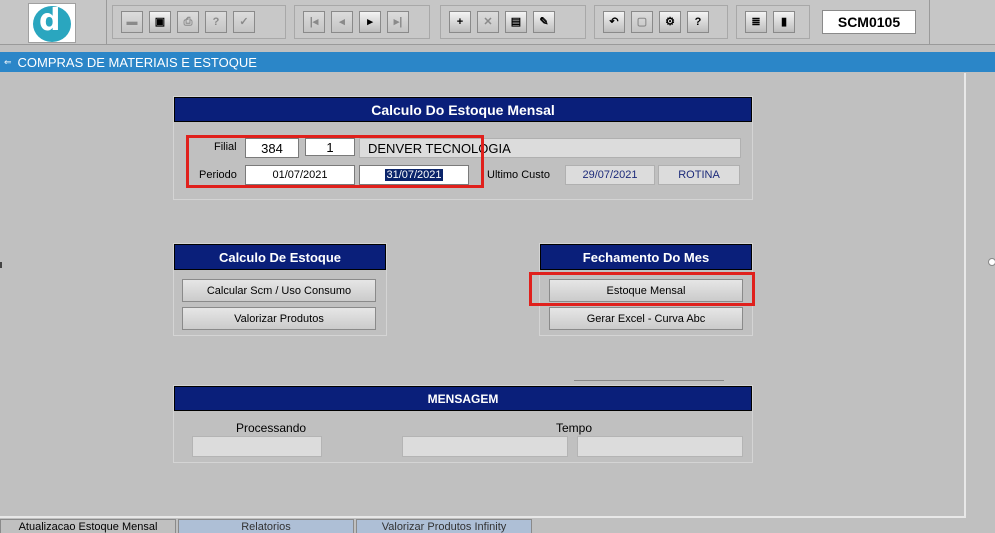 Image resolution: width=995 pixels, height=533 pixels. I want to click on divider-line, so click(649, 380).